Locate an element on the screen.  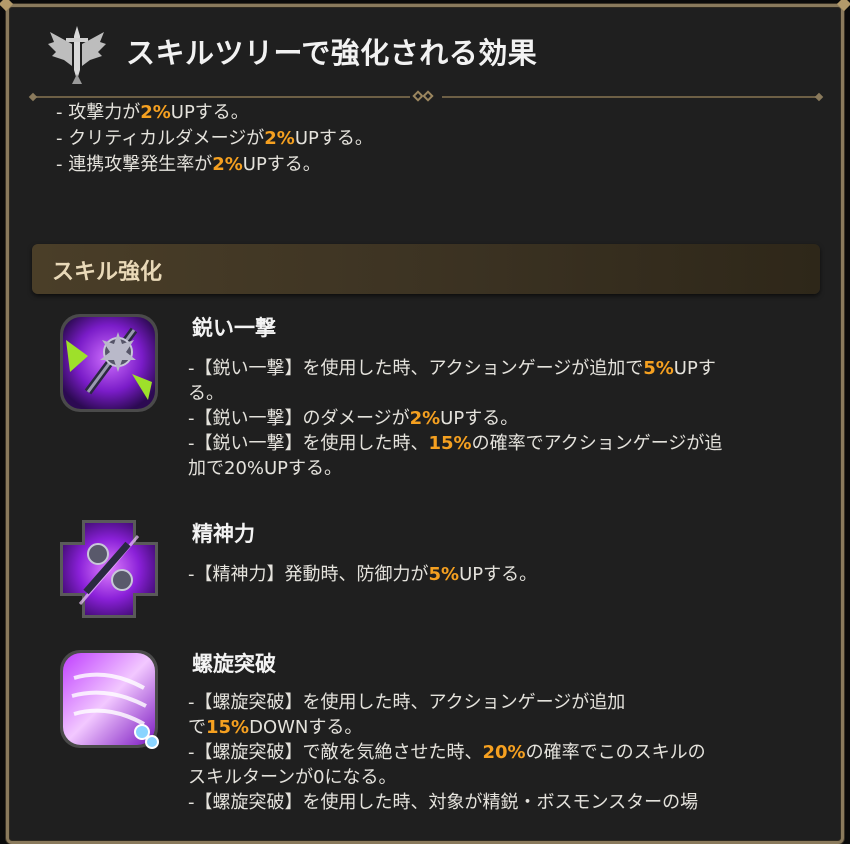
page-title: スキルツリーで強化される効果 is located at coordinates (332, 53).